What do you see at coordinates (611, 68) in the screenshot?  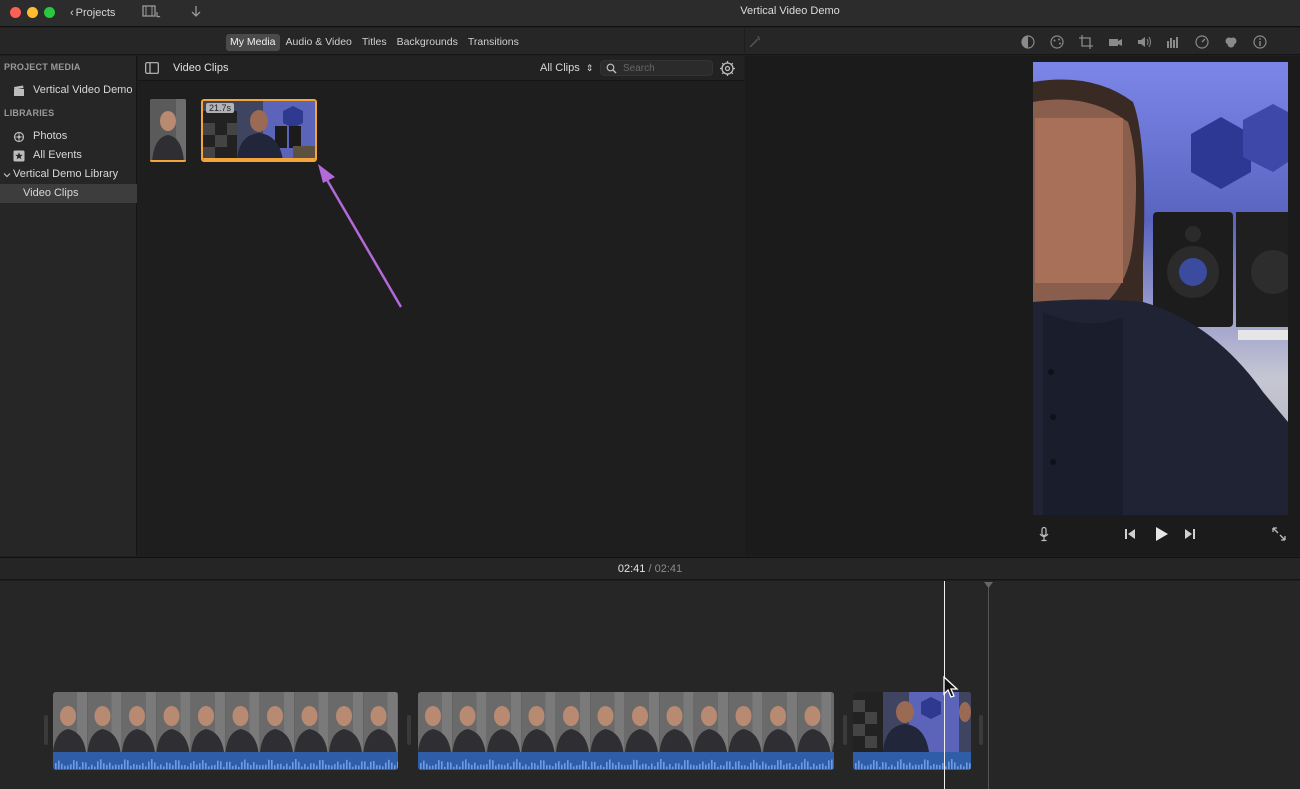 I see `search-icon` at bounding box center [611, 68].